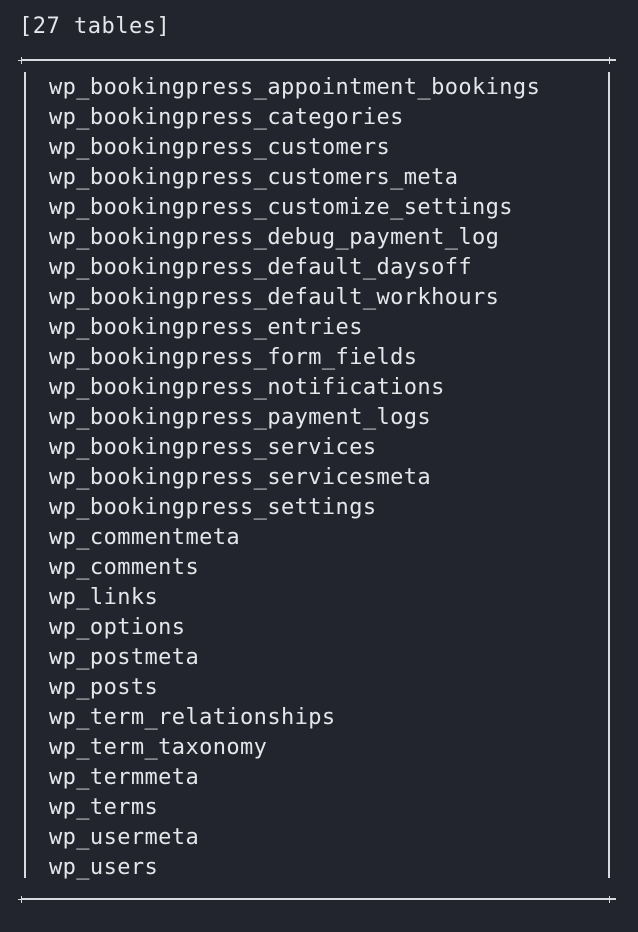 Image resolution: width=638 pixels, height=932 pixels. What do you see at coordinates (254, 177) in the screenshot?
I see `table-row: wp_bookingpress_customers_meta` at bounding box center [254, 177].